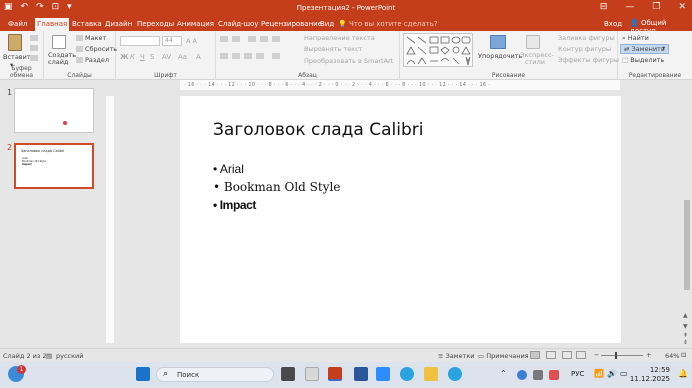 Image resolution: width=692 pixels, height=388 pixels. Describe the element at coordinates (498, 42) in the screenshot. I see `arrange-icon` at that location.